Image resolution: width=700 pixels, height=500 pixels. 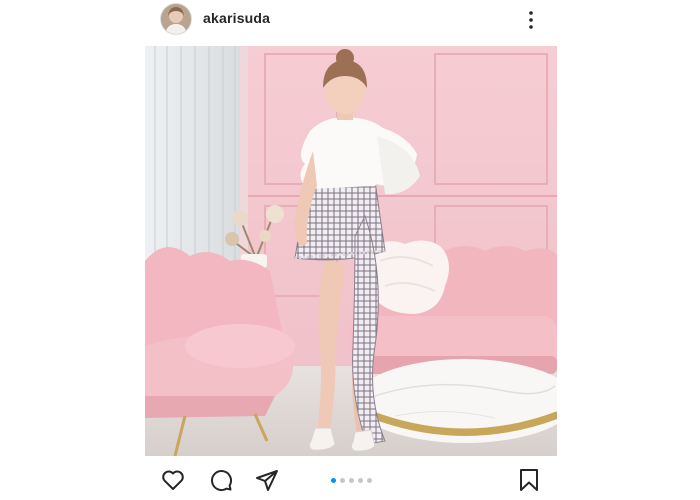 I want to click on carousel-indicator, so click(x=351, y=480).